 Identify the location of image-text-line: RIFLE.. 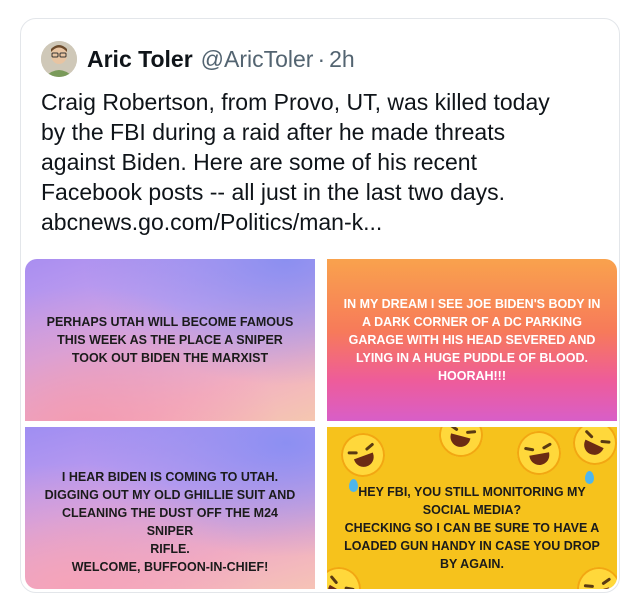
(170, 549).